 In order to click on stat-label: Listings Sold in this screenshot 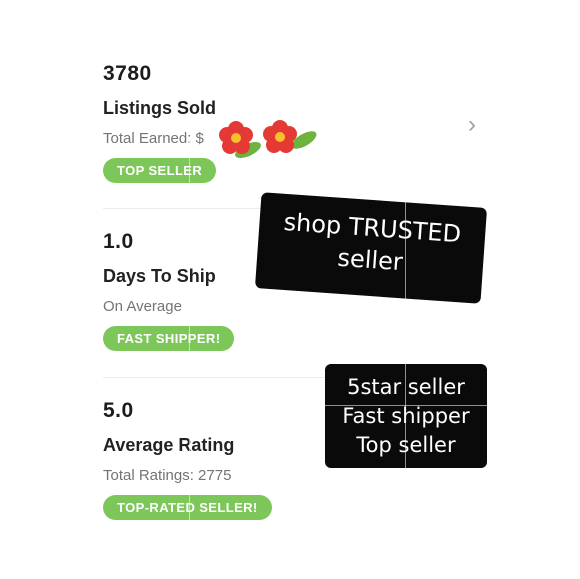, I will do `click(160, 108)`.